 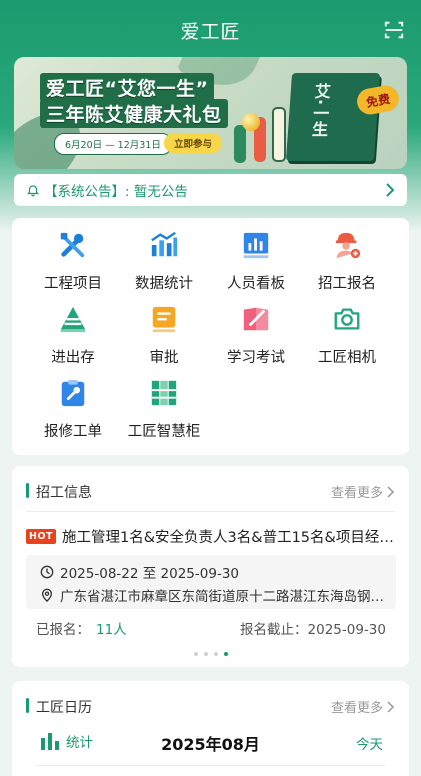 What do you see at coordinates (225, 654) in the screenshot?
I see `carousel-dot-active` at bounding box center [225, 654].